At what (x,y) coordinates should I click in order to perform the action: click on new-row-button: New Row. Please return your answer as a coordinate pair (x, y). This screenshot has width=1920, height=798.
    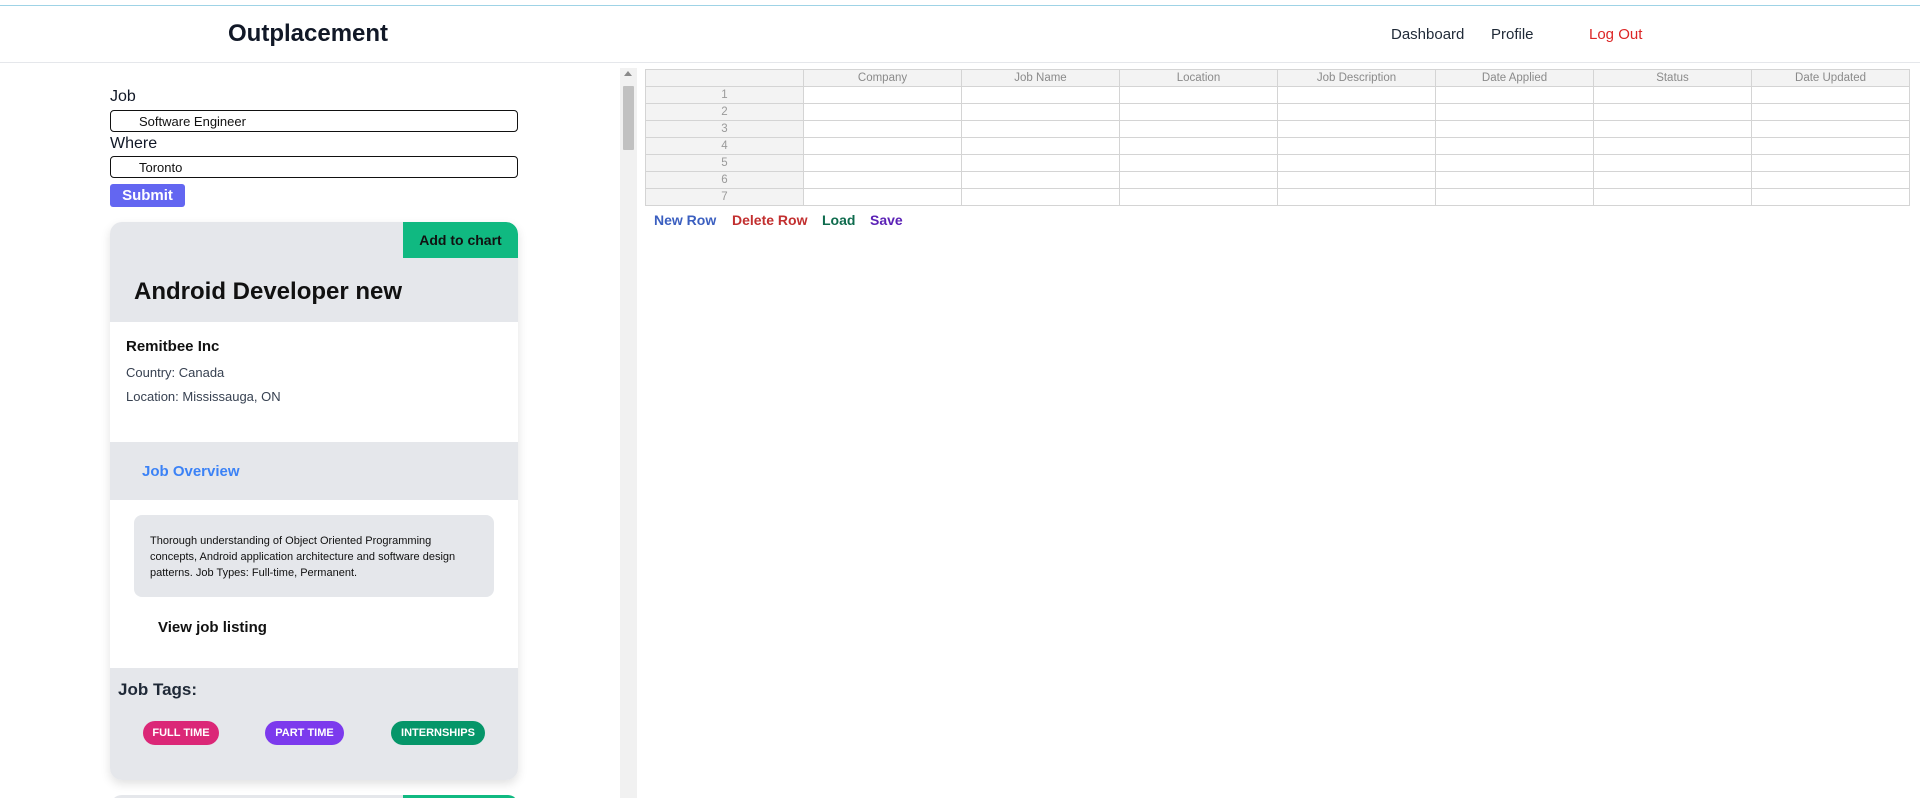
    Looking at the image, I should click on (685, 220).